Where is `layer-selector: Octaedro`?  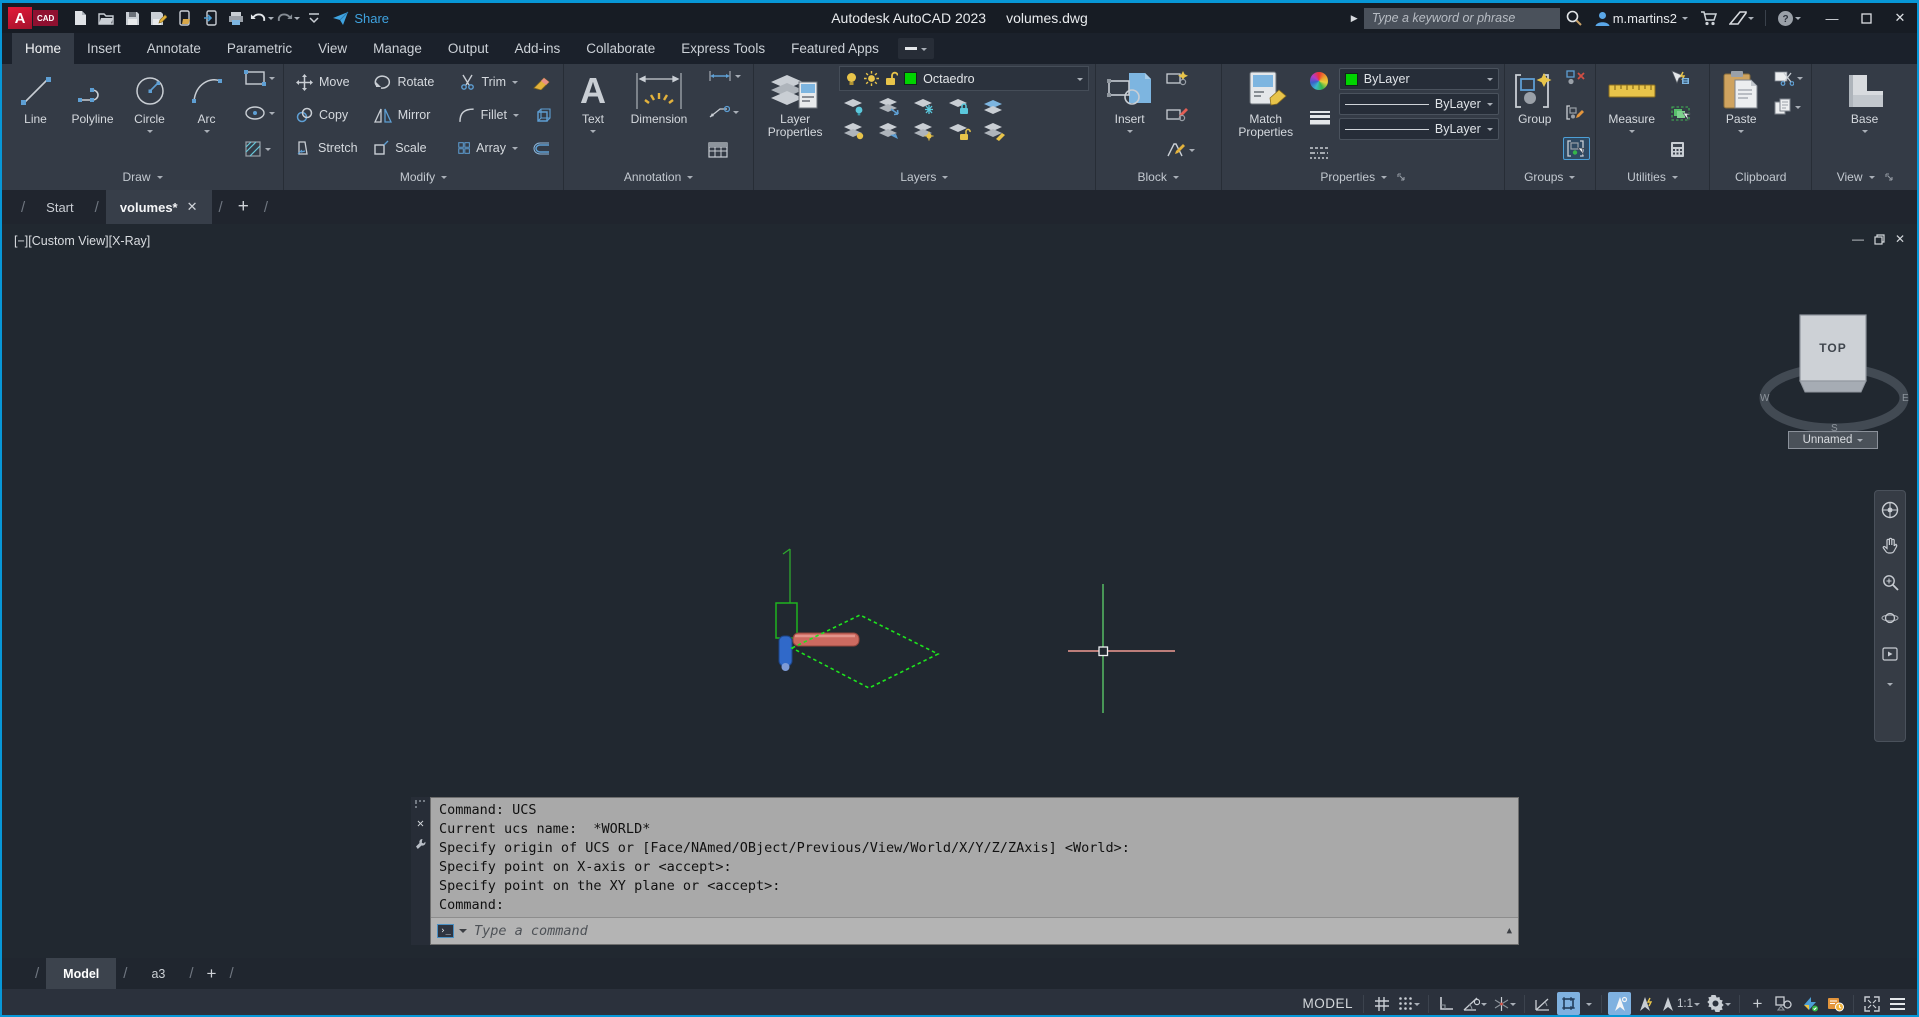
layer-selector: Octaedro is located at coordinates (964, 78).